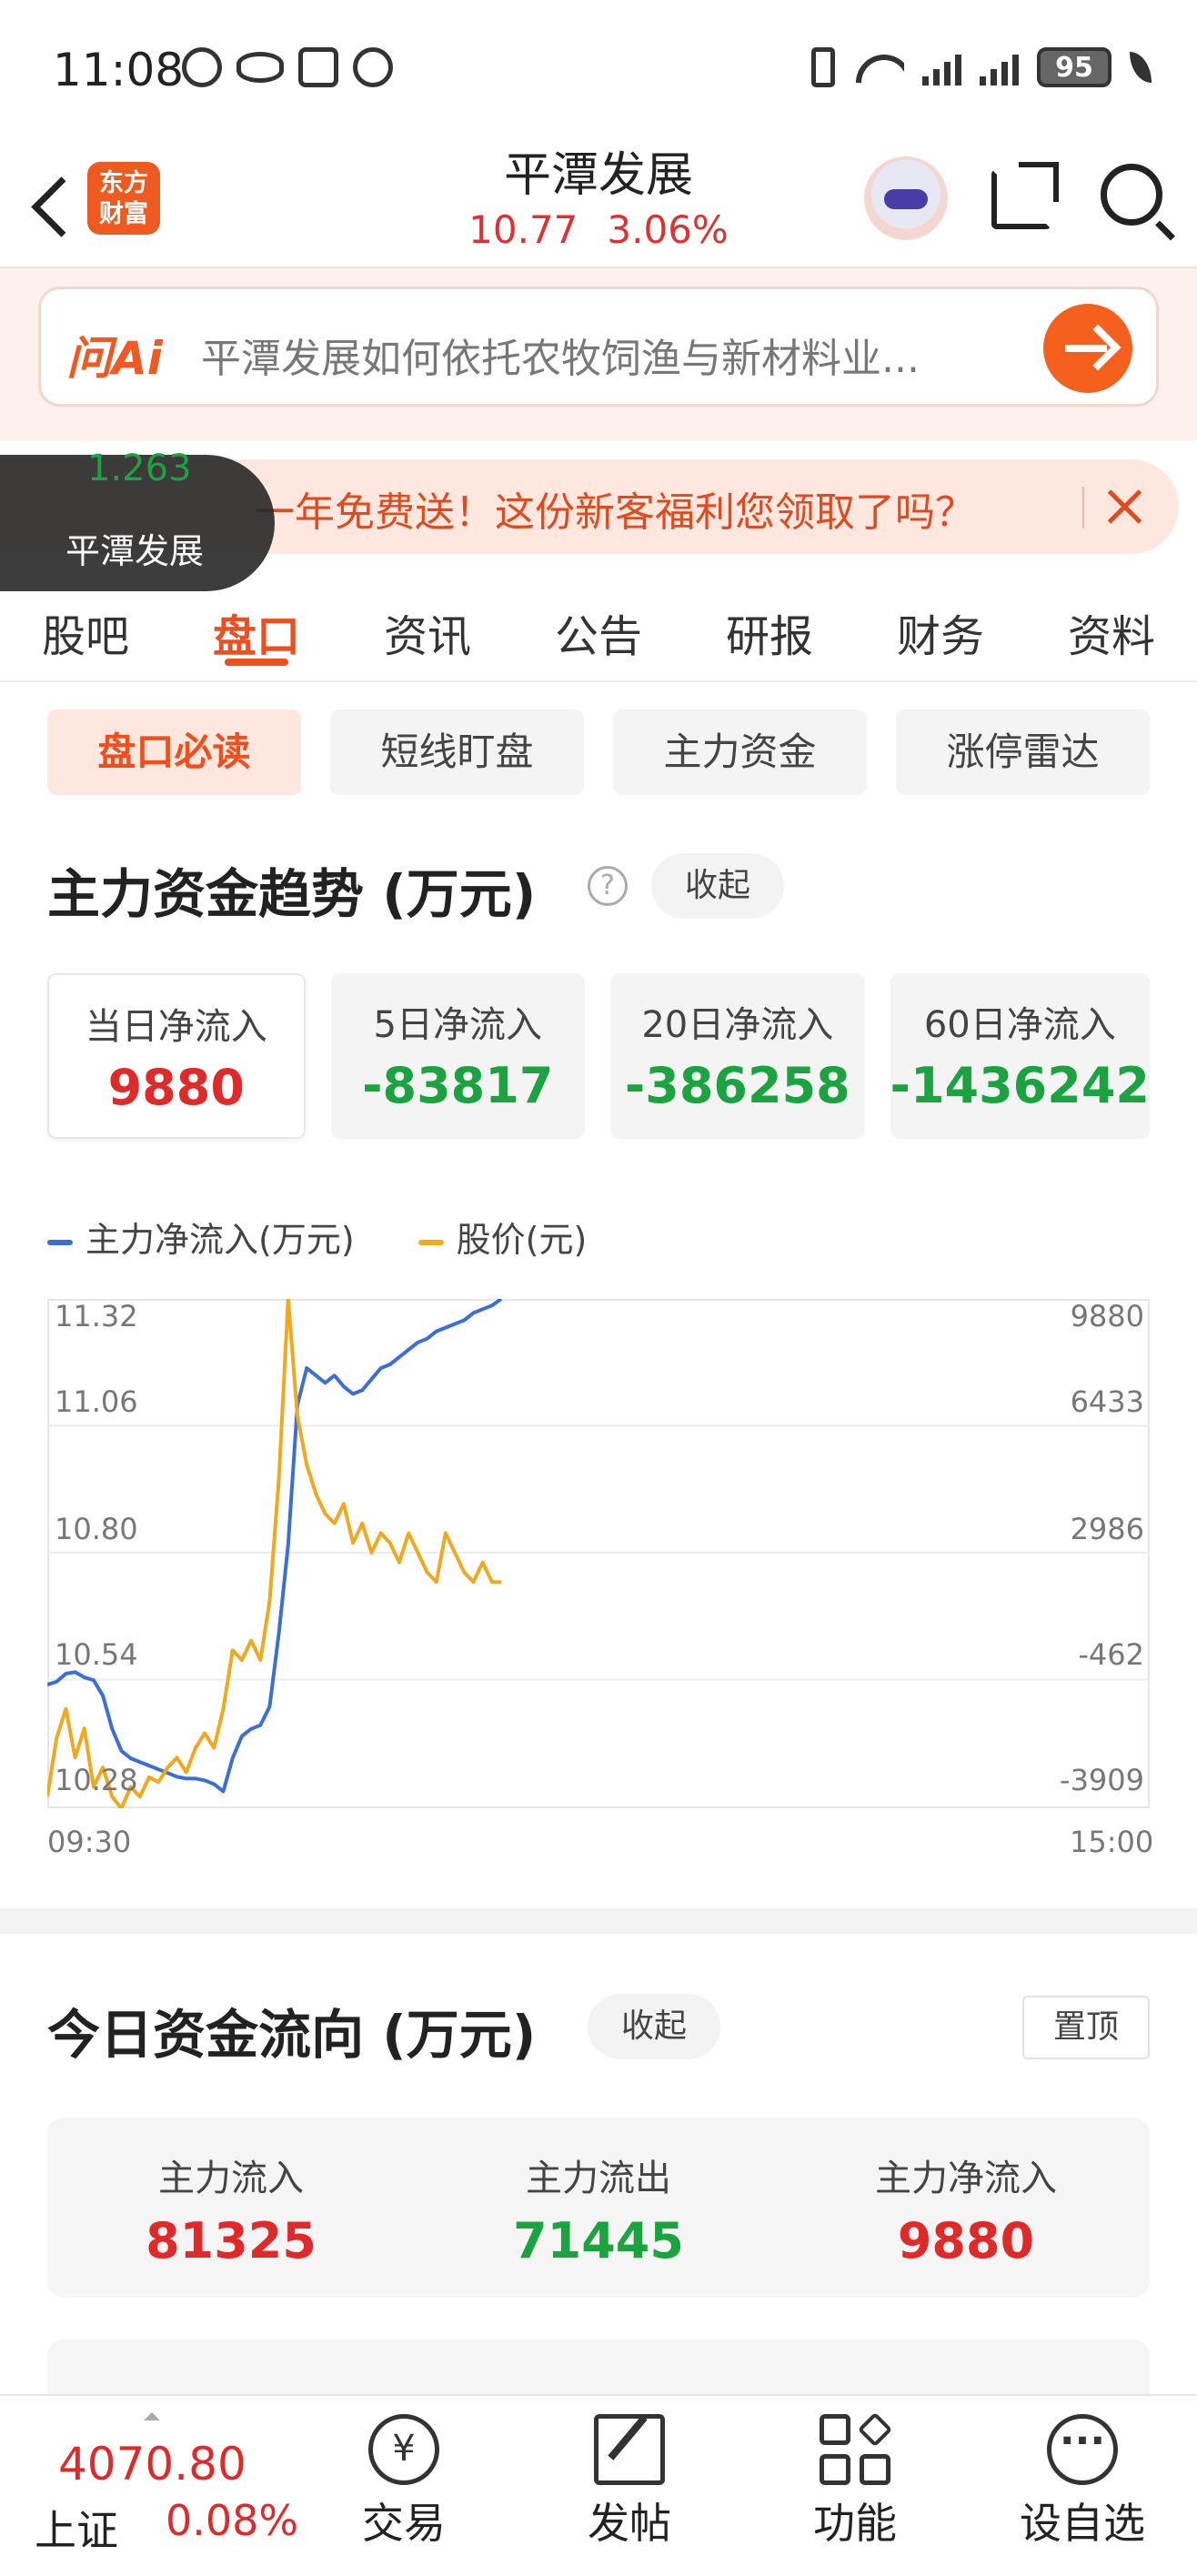  I want to click on card-5d-net-inflow: 5日净流入 -83817, so click(458, 1056).